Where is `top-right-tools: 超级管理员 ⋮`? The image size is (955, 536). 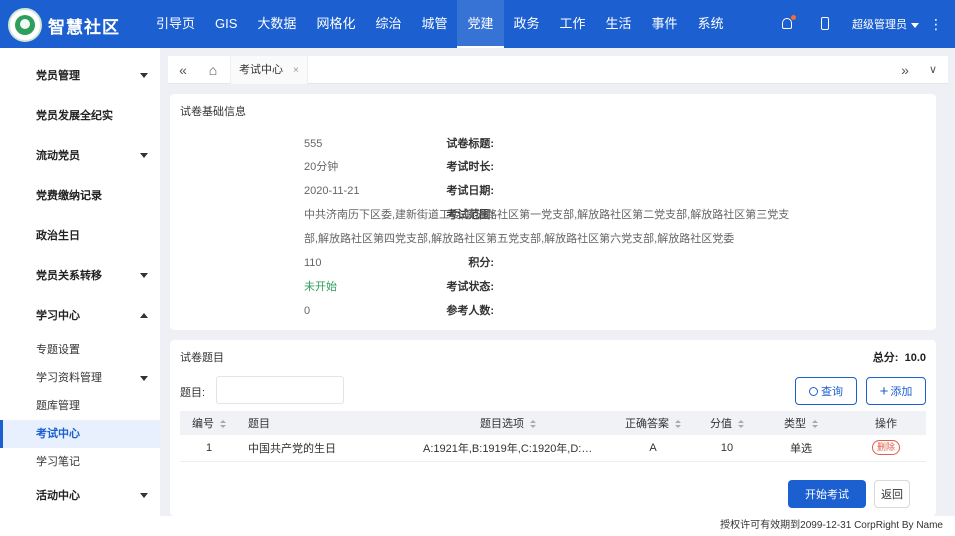 top-right-tools: 超级管理员 ⋮ is located at coordinates (861, 24).